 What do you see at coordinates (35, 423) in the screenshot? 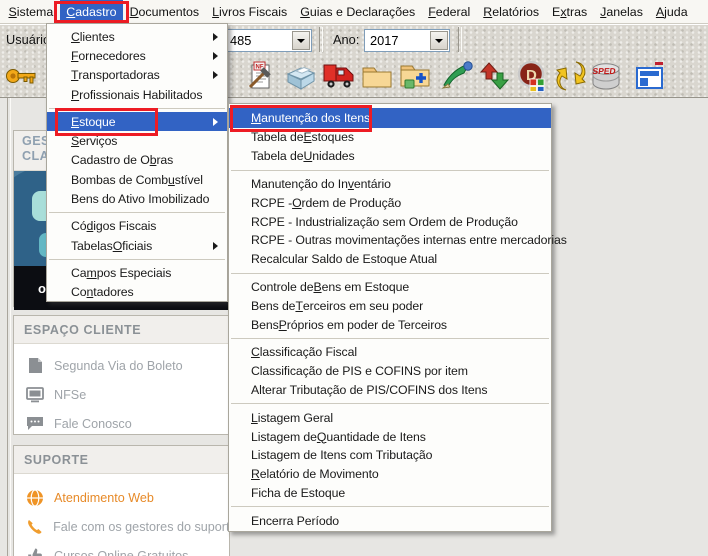
I see `chat-icon` at bounding box center [35, 423].